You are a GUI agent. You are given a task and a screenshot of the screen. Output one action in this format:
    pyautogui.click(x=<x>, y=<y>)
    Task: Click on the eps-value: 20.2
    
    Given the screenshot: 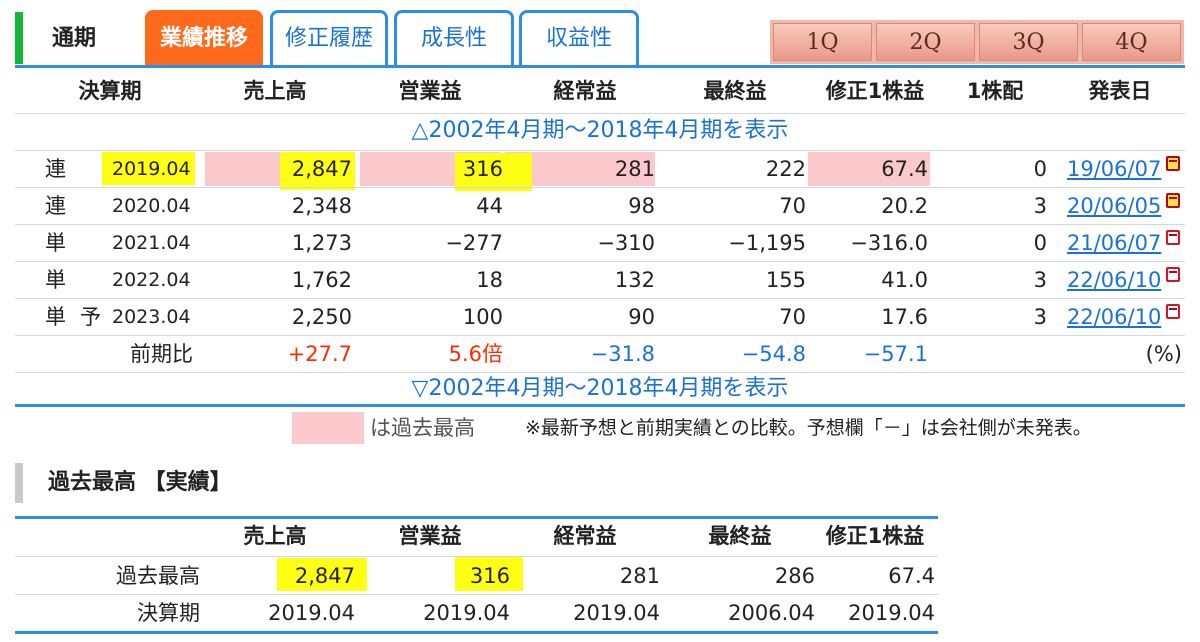 What is the action you would take?
    pyautogui.click(x=904, y=206)
    